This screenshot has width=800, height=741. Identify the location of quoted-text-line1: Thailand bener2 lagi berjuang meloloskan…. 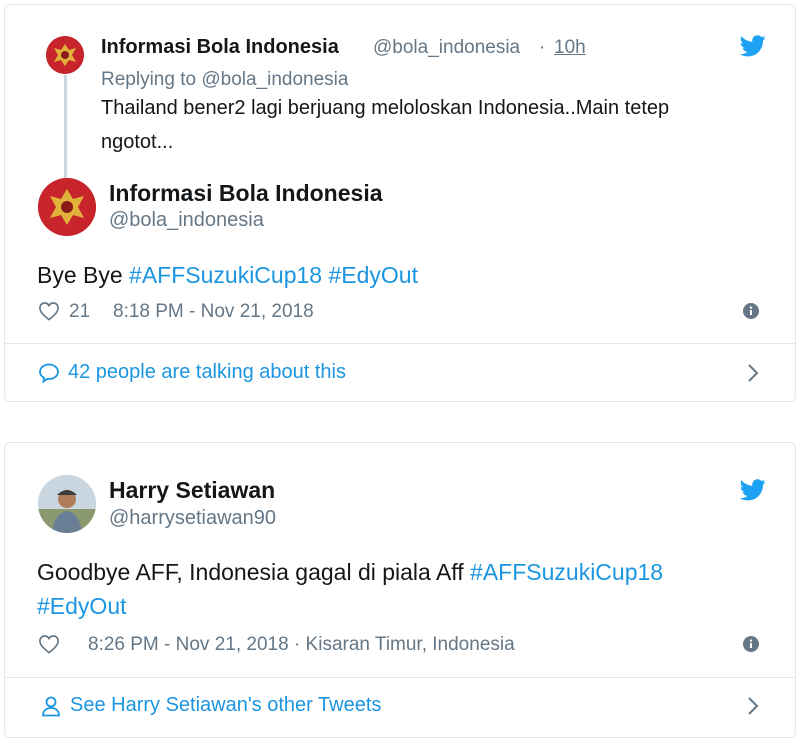
(385, 108).